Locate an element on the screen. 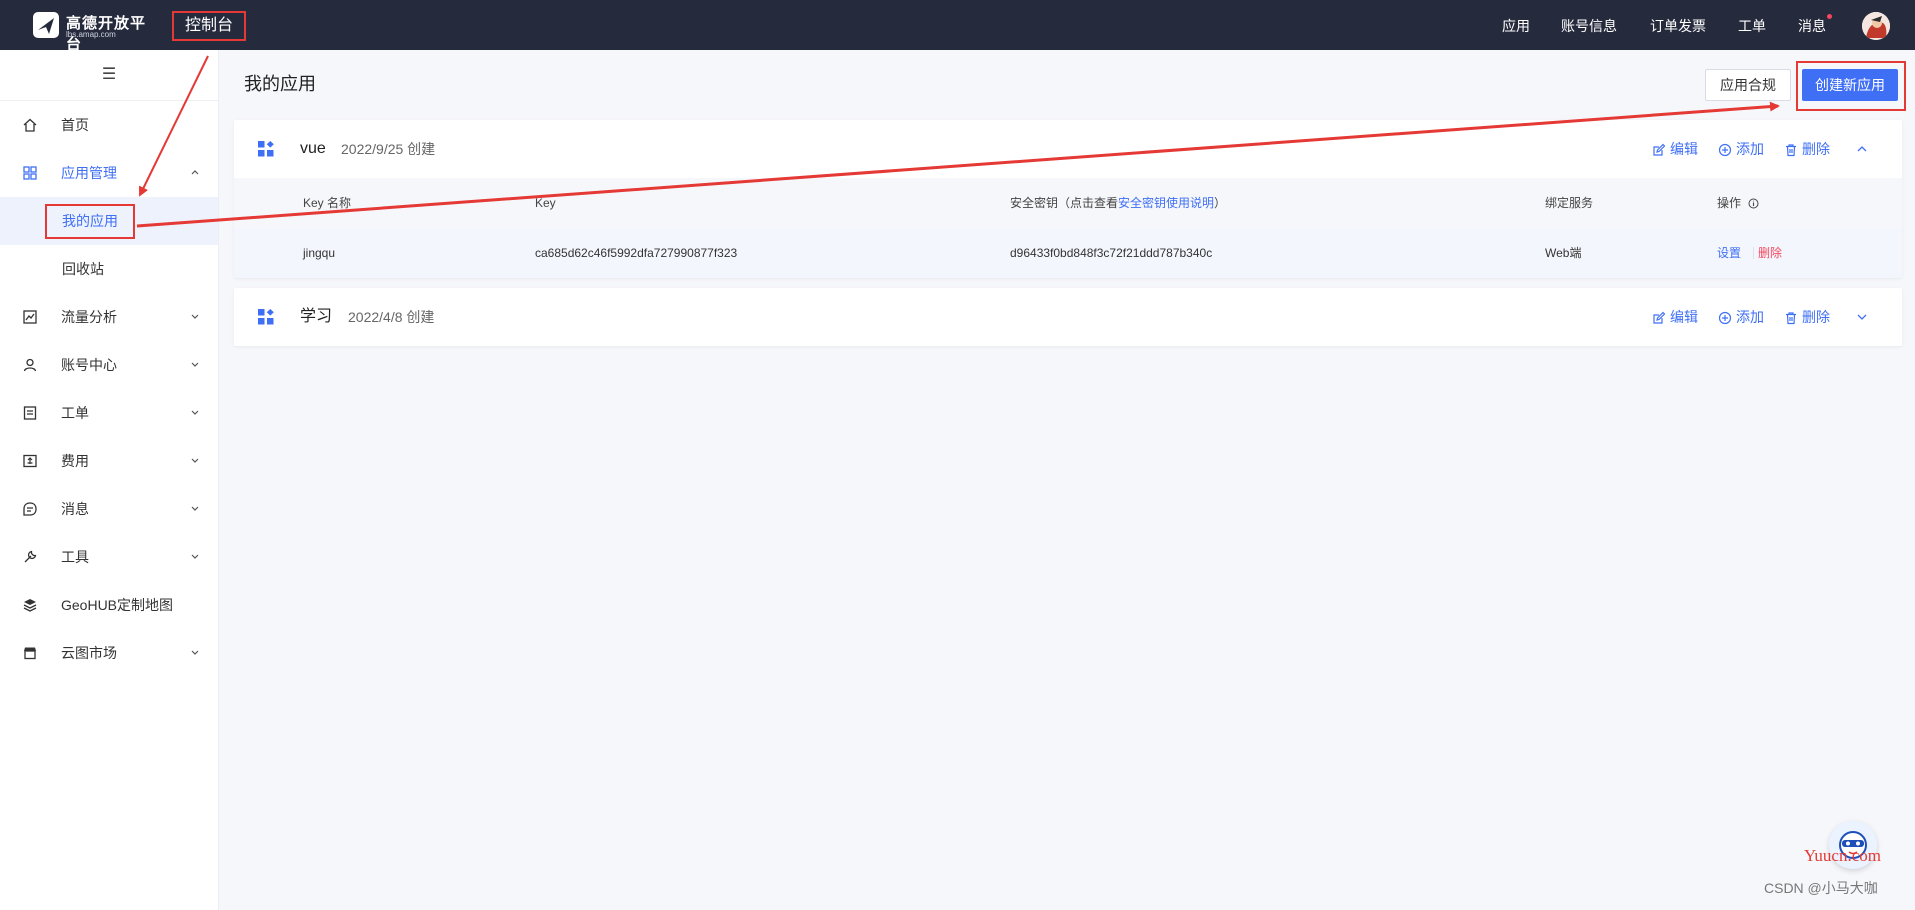 The width and height of the screenshot is (1915, 910). annotation-arrow-create is located at coordinates (958, 164).